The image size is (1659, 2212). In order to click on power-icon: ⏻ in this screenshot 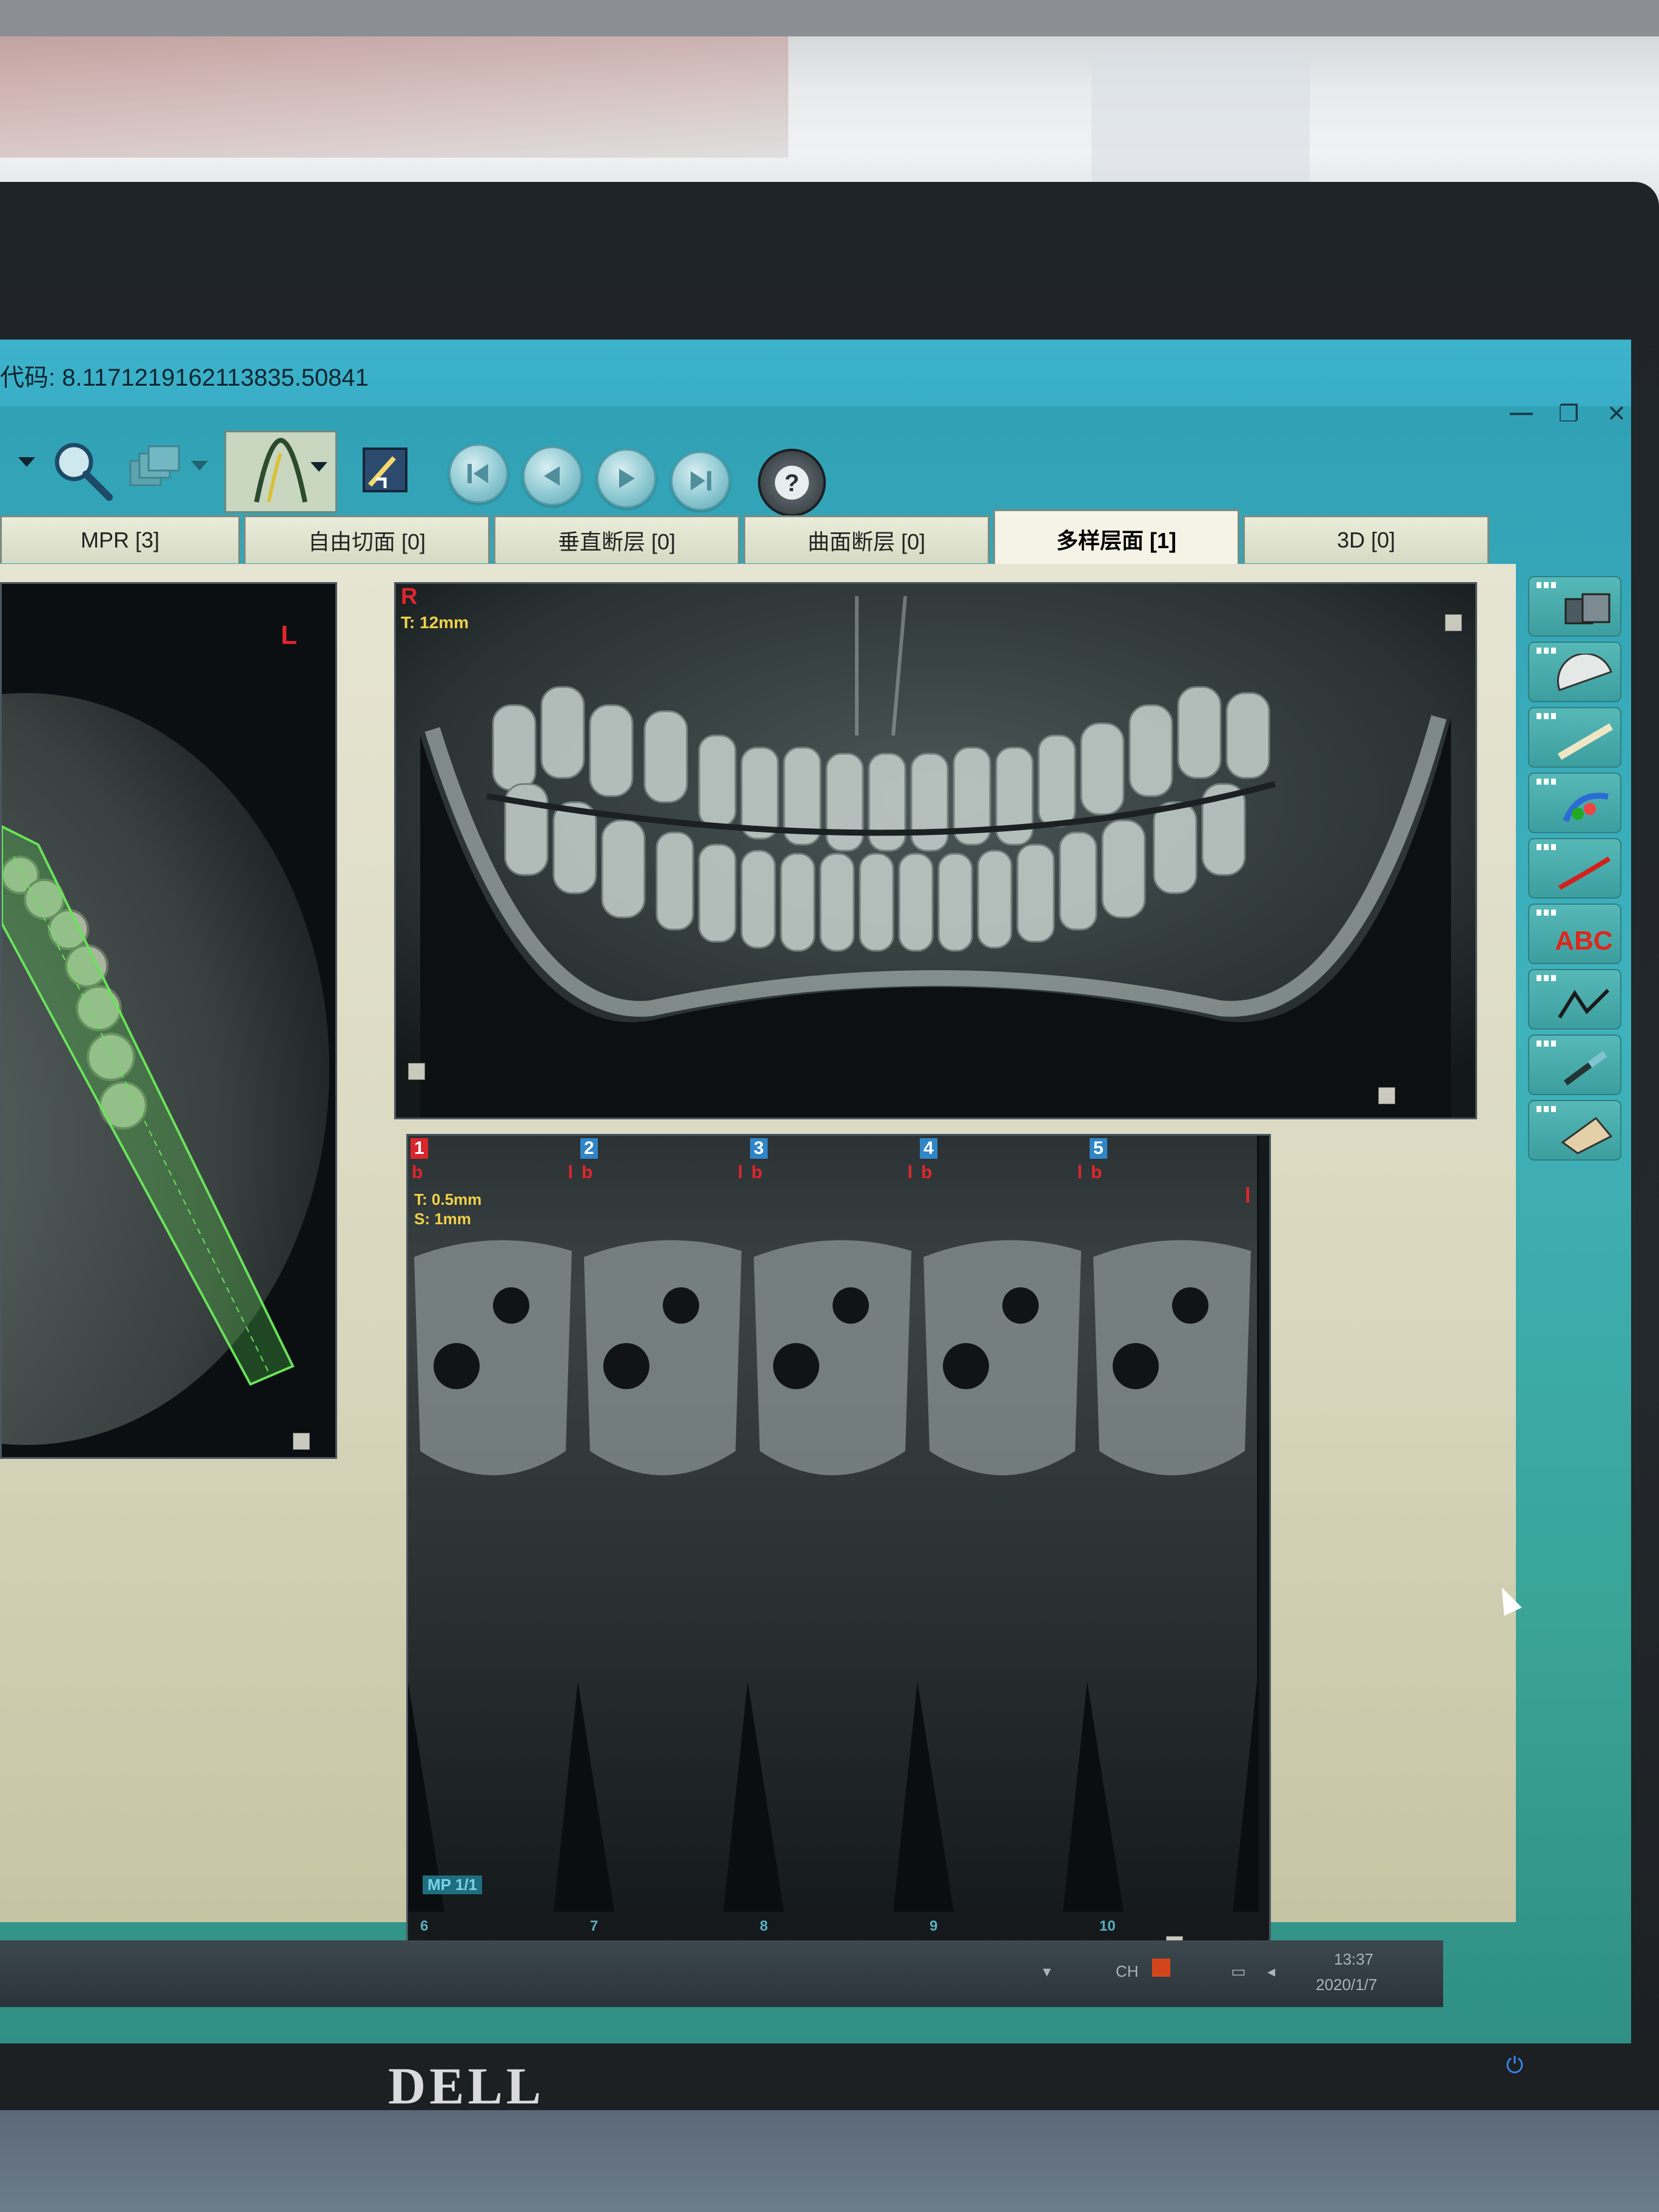, I will do `click(1515, 2065)`.